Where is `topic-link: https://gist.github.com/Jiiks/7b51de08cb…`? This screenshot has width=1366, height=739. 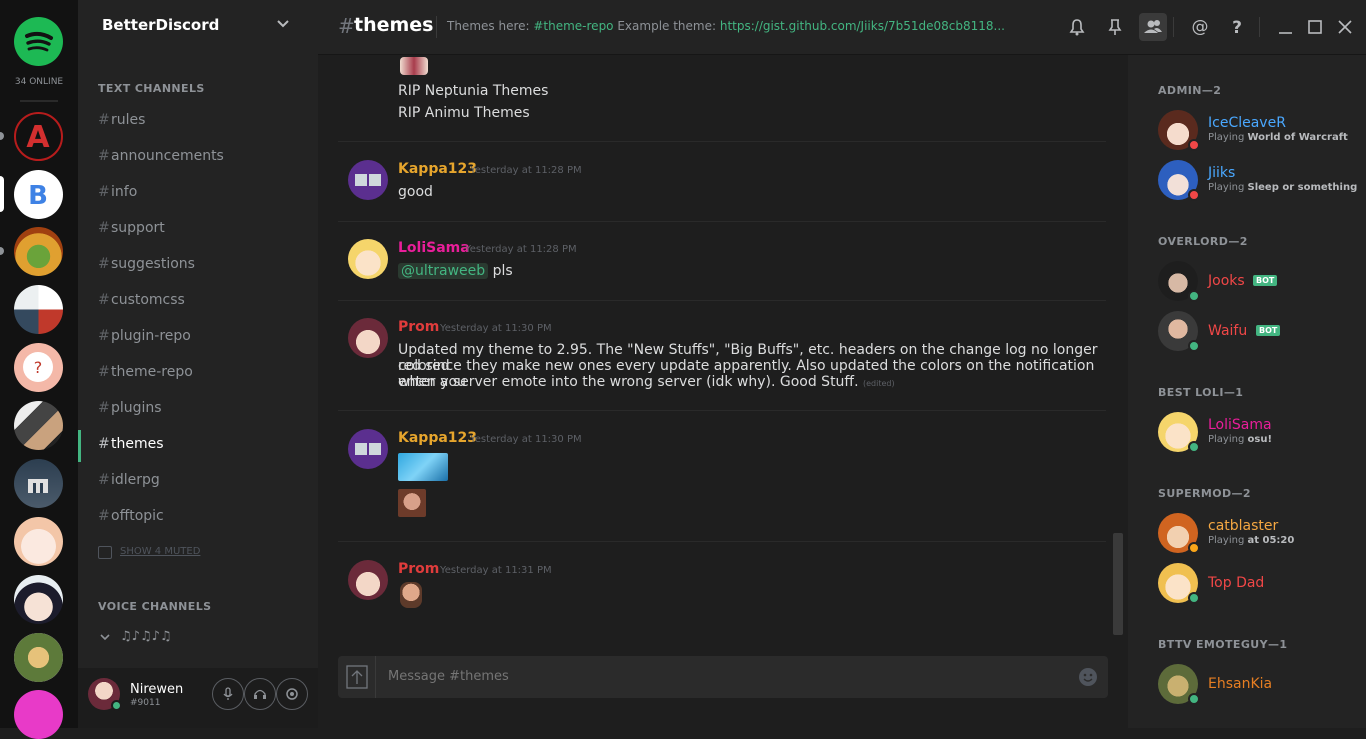 topic-link: https://gist.github.com/Jiiks/7b51de08cb… is located at coordinates (862, 26).